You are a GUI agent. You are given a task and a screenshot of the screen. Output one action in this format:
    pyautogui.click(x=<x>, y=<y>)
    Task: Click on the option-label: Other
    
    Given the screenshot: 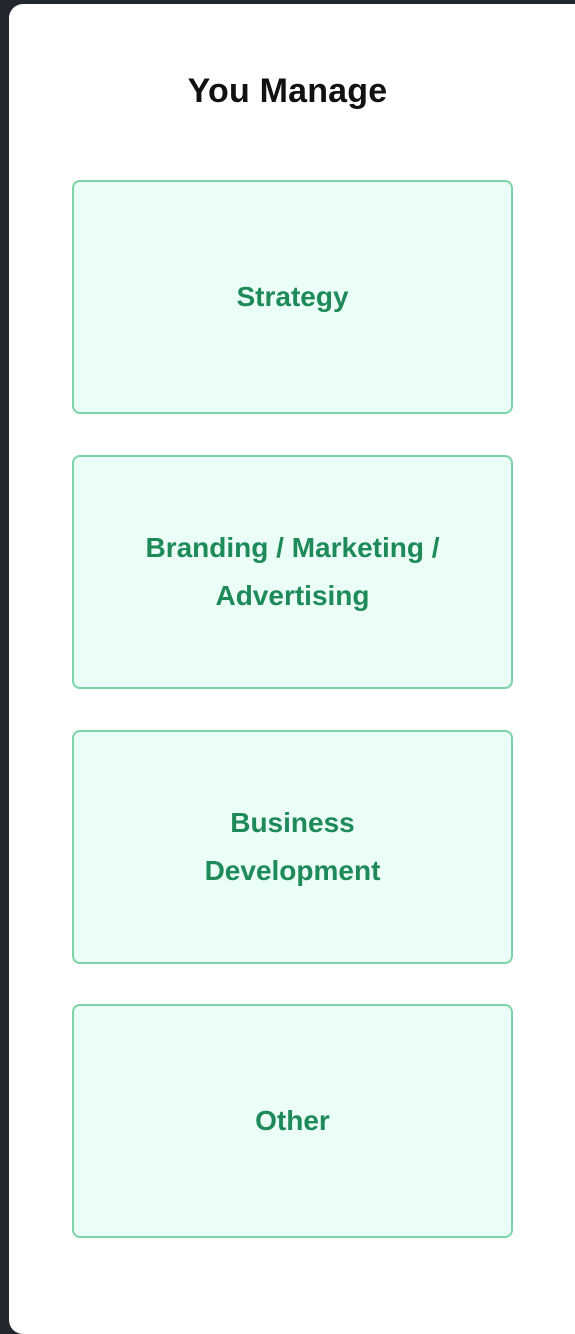 What is the action you would take?
    pyautogui.click(x=292, y=1120)
    